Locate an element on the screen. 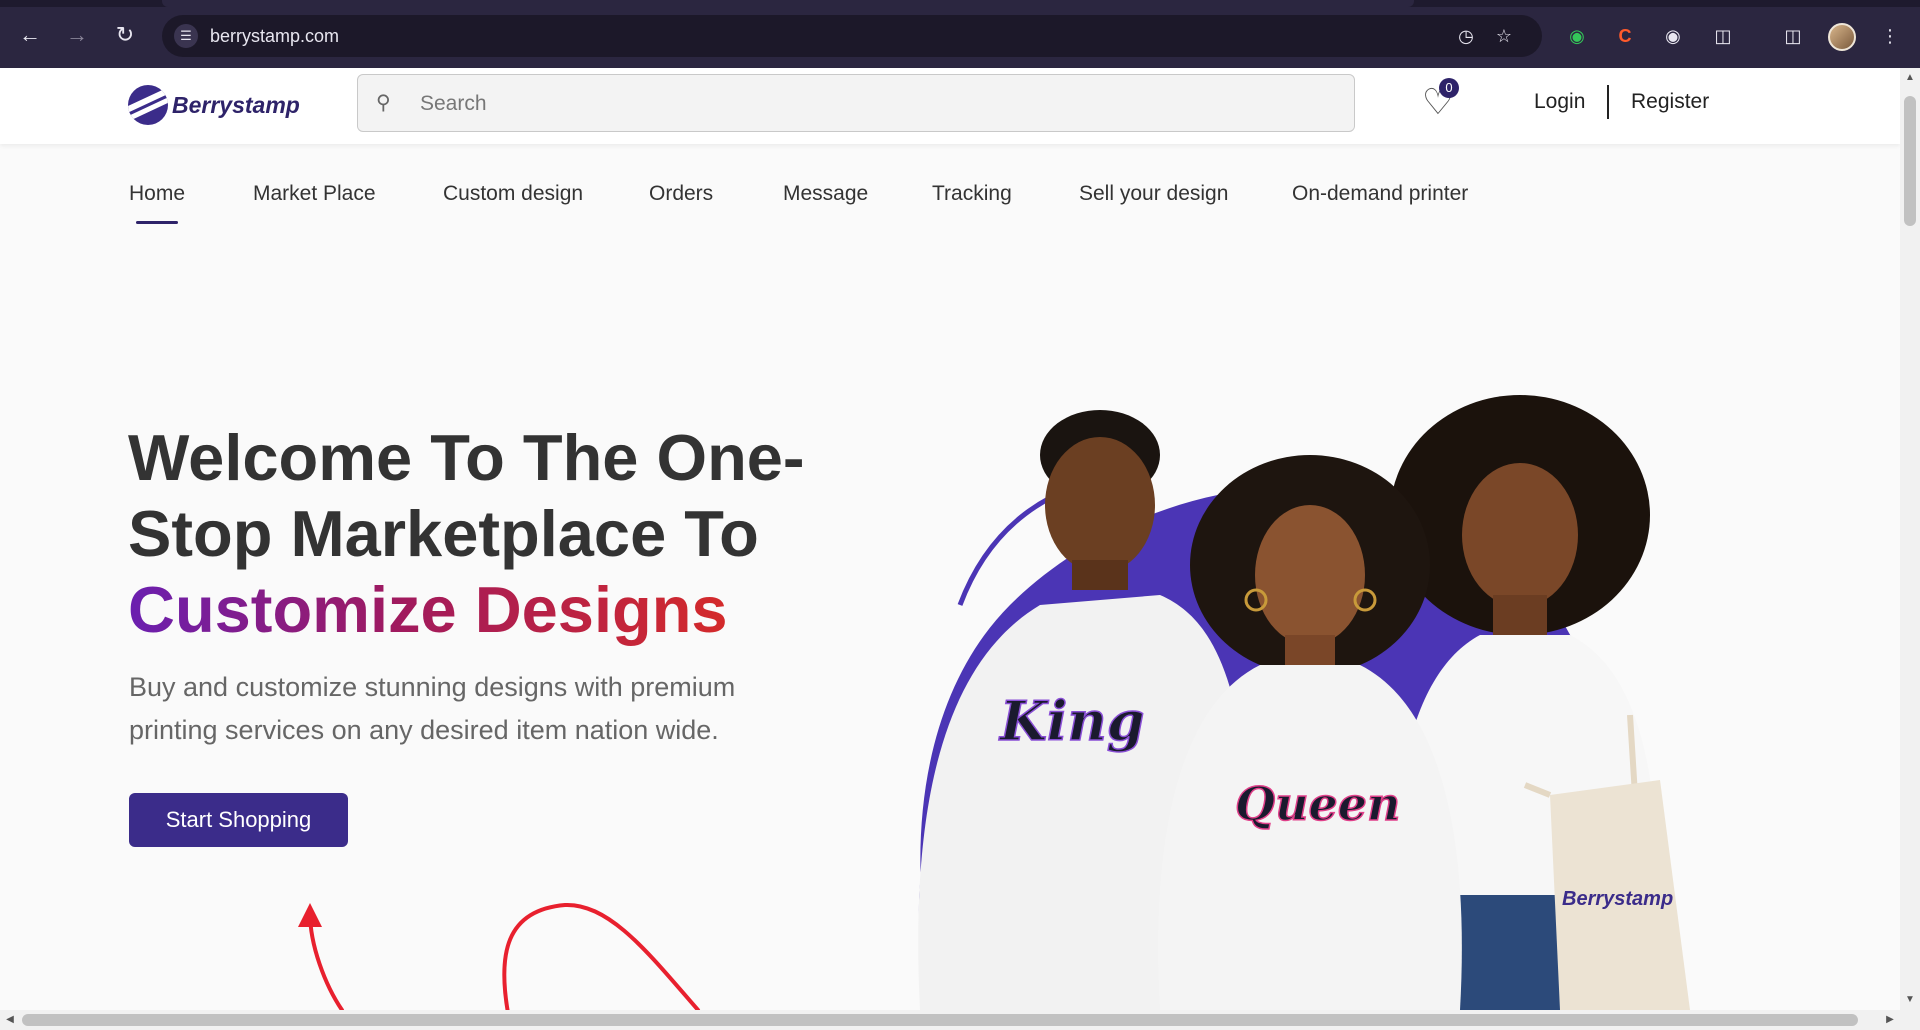  scroll-up-icon: ▲ is located at coordinates (1910, 78).